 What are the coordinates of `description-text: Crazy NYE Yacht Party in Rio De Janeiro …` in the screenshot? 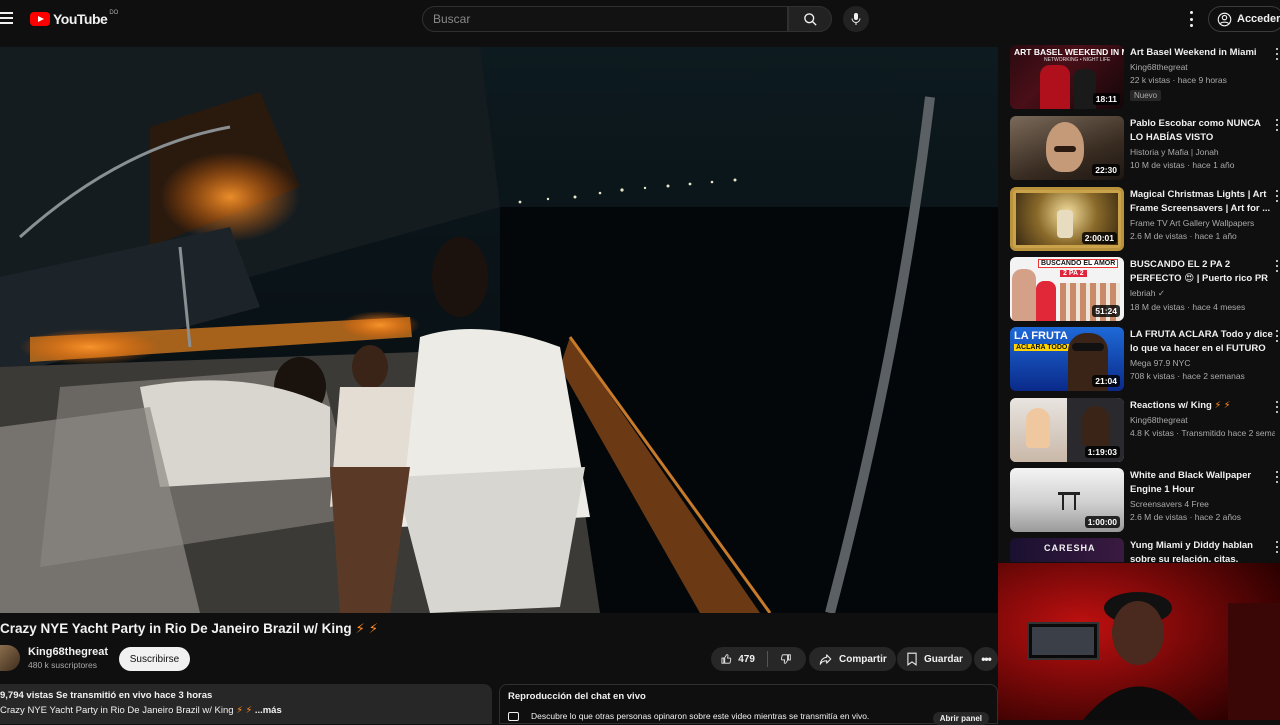 It's located at (117, 710).